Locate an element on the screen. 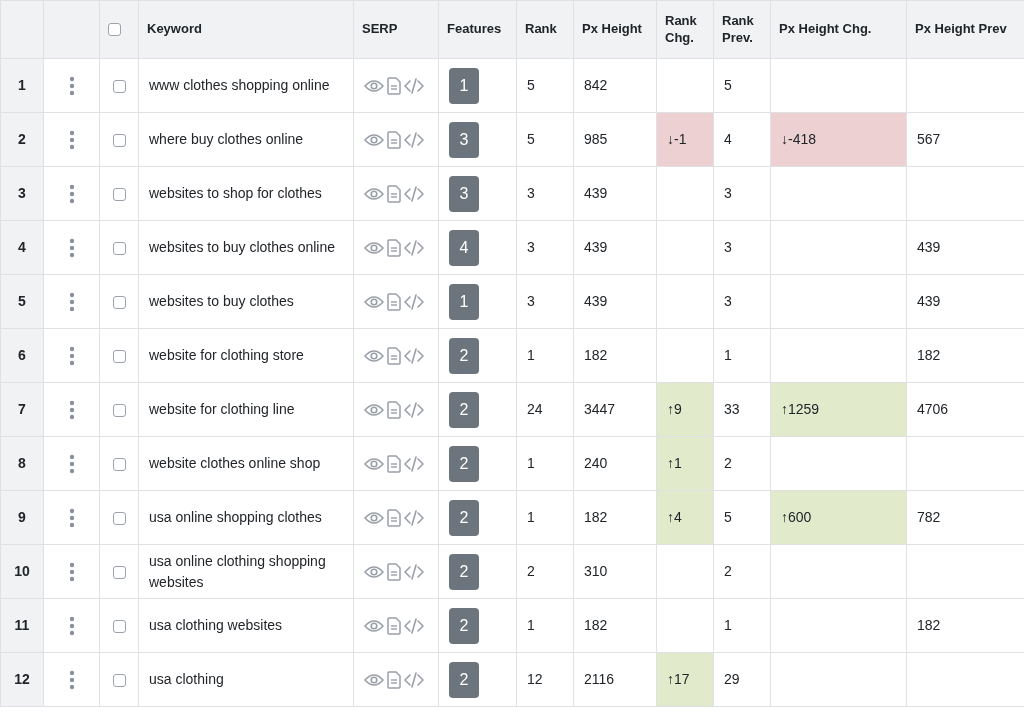 The width and height of the screenshot is (1024, 718). keyword-text: www clothes shopping online is located at coordinates (239, 85).